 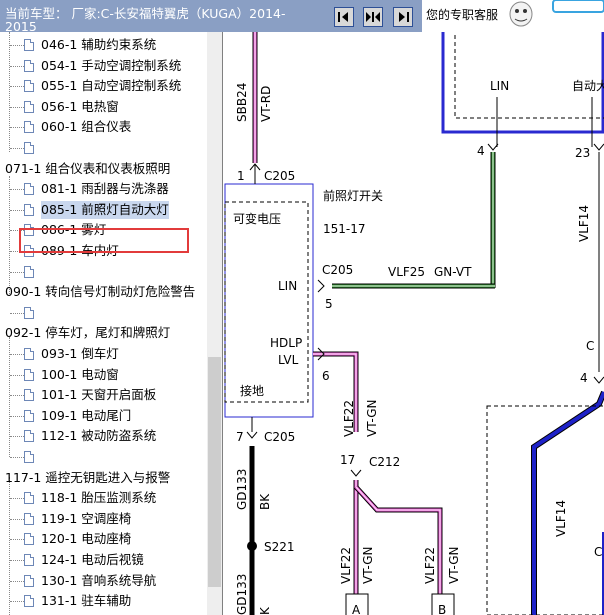 What do you see at coordinates (105, 209) in the screenshot?
I see `tree-item-label: 085-1 前照灯自动大灯` at bounding box center [105, 209].